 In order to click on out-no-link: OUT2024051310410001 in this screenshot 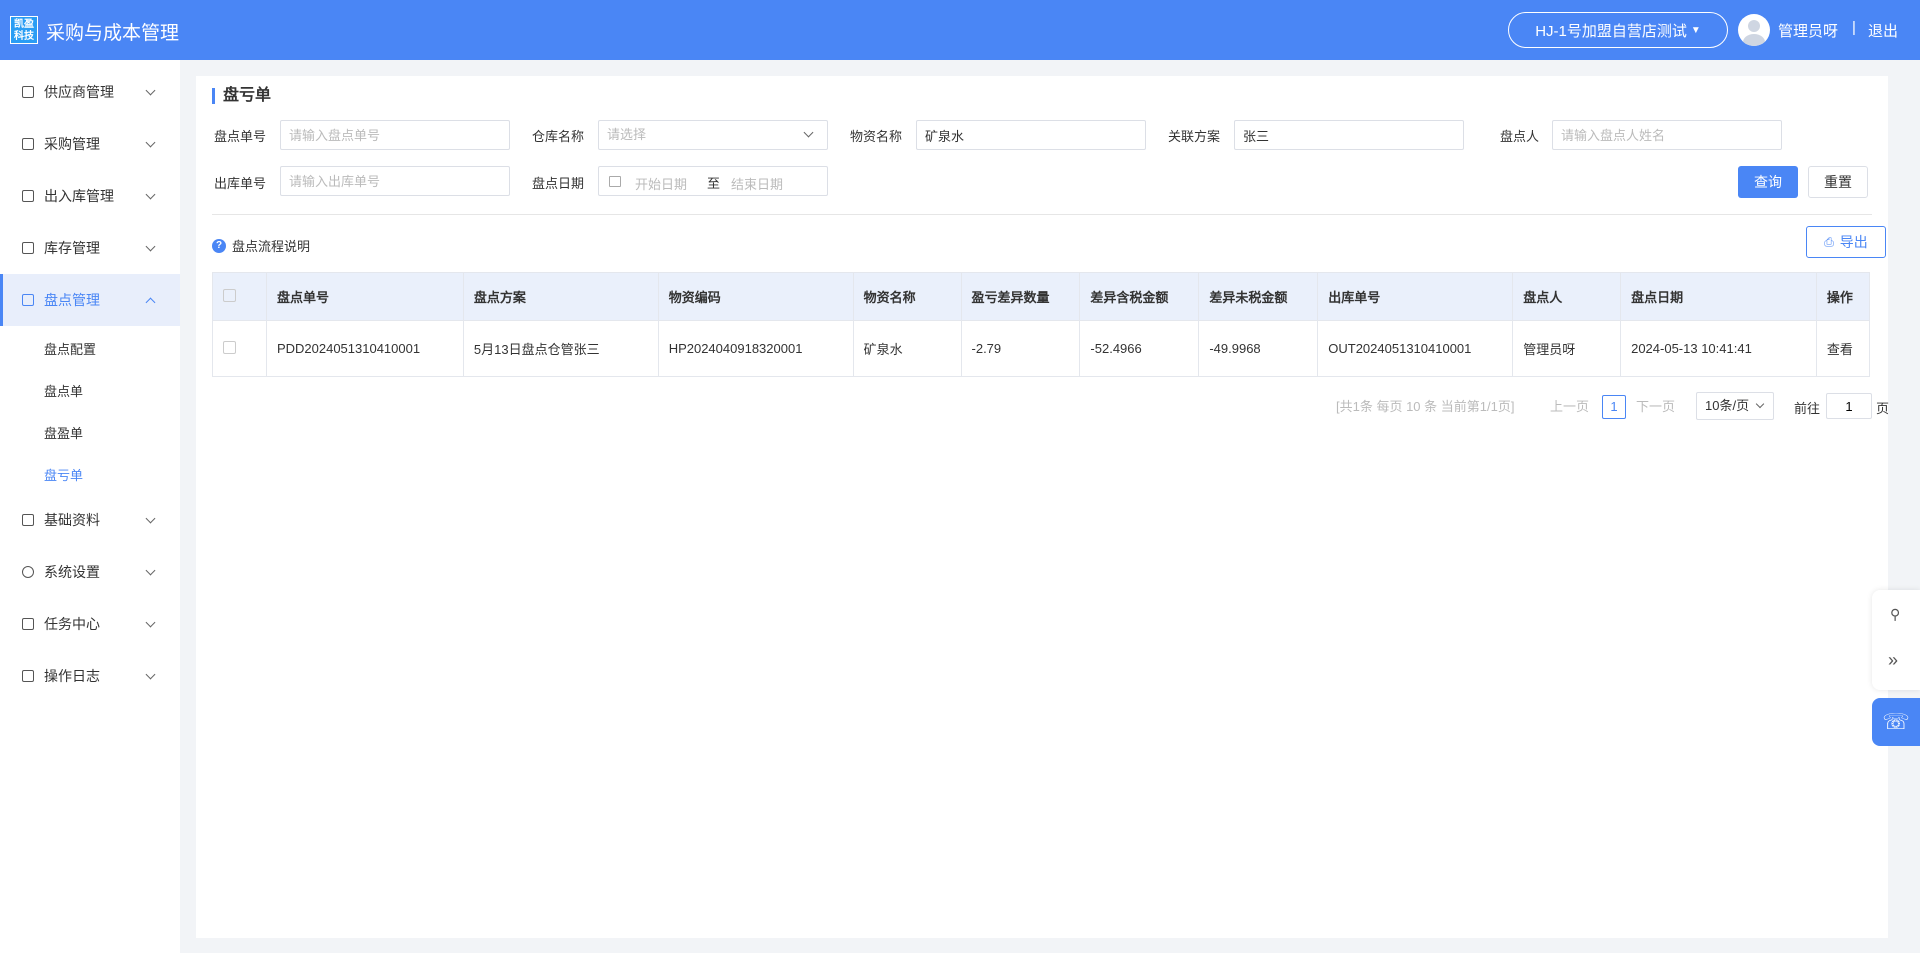, I will do `click(1415, 348)`.